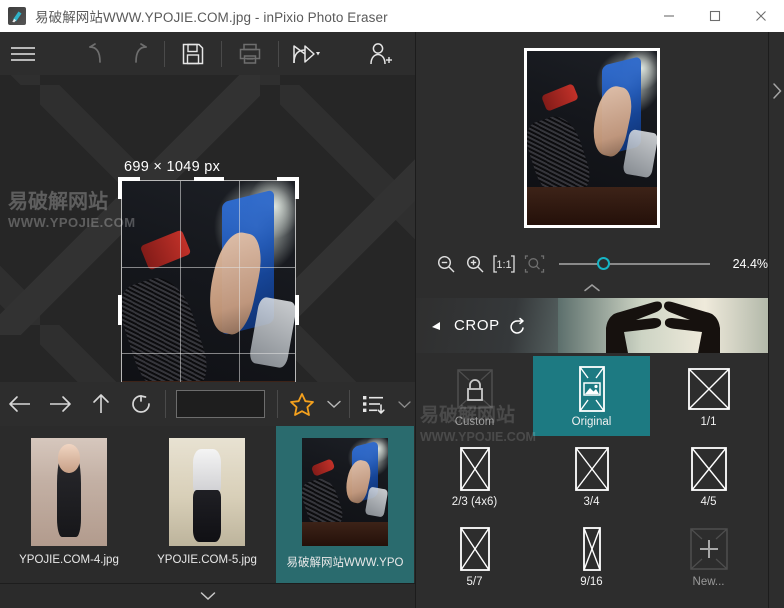  What do you see at coordinates (95, 53) in the screenshot?
I see `undo-button` at bounding box center [95, 53].